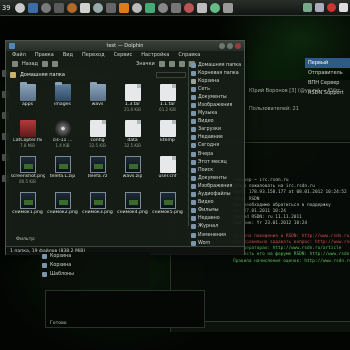 The height and width of the screenshot is (350, 350). Describe the element at coordinates (46, 7) in the screenshot. I see `settings-icon` at that location.